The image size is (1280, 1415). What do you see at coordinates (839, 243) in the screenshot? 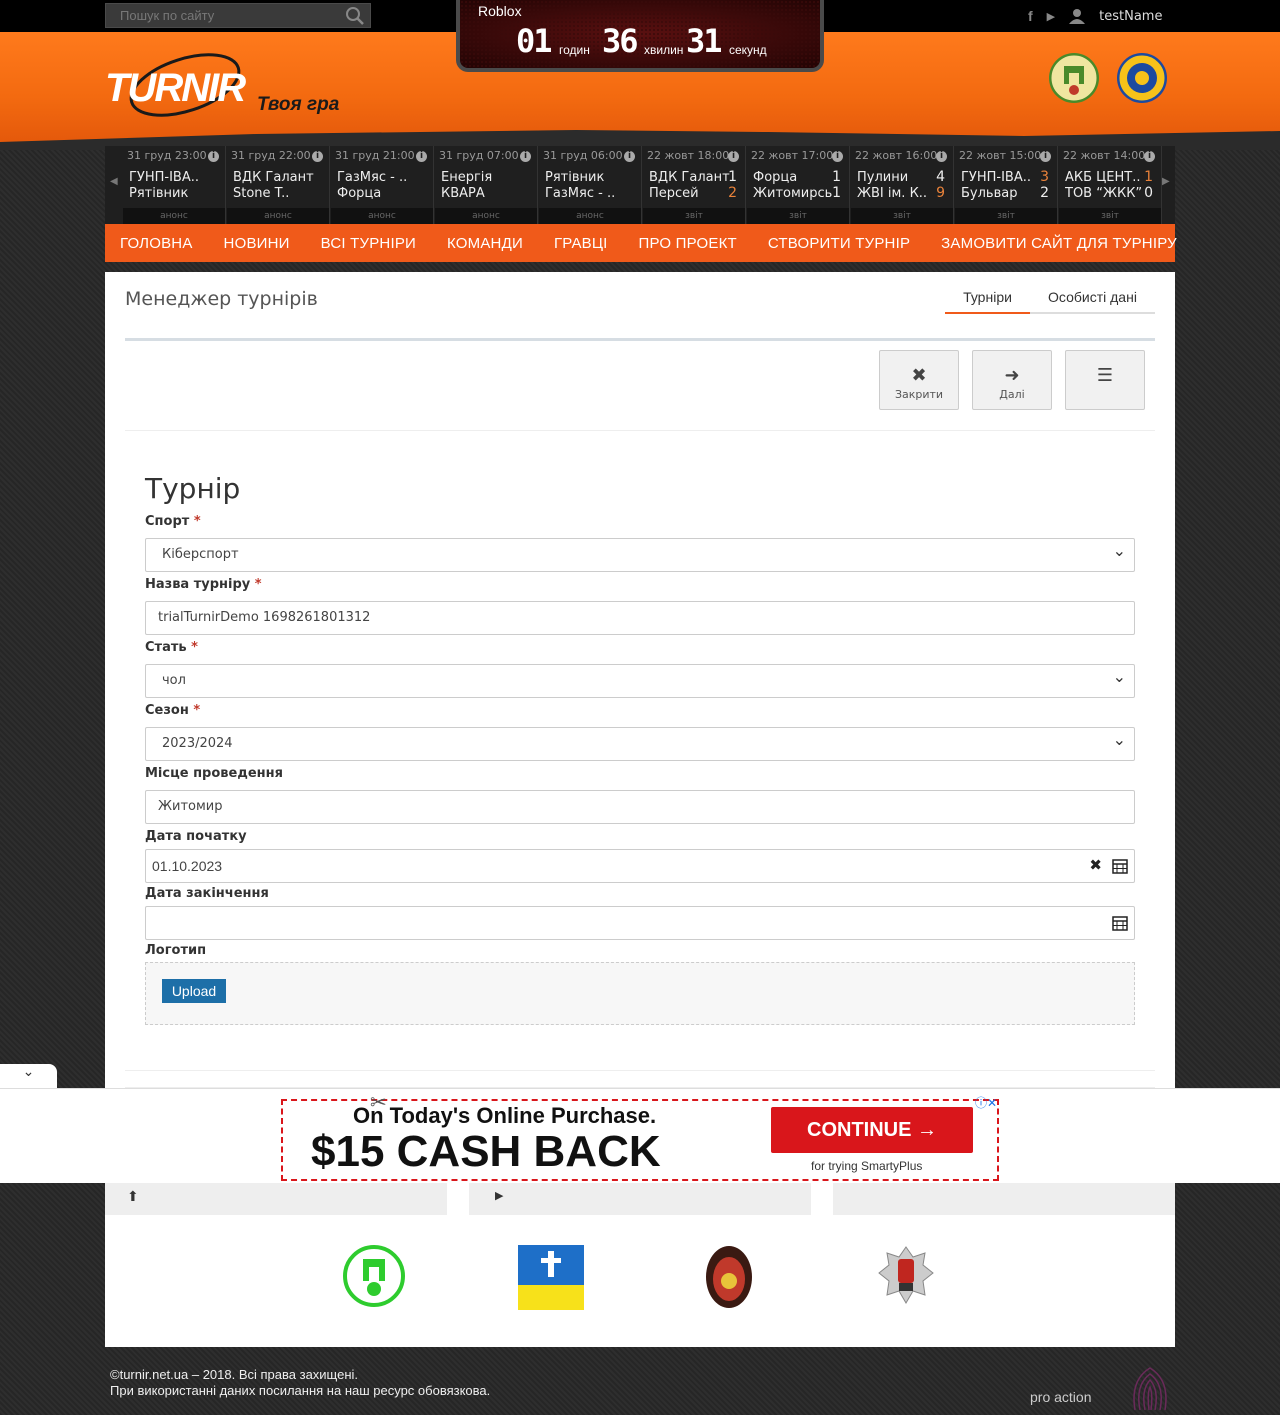
I see `nav-item: СТВОРИТИ ТУРНІР` at bounding box center [839, 243].